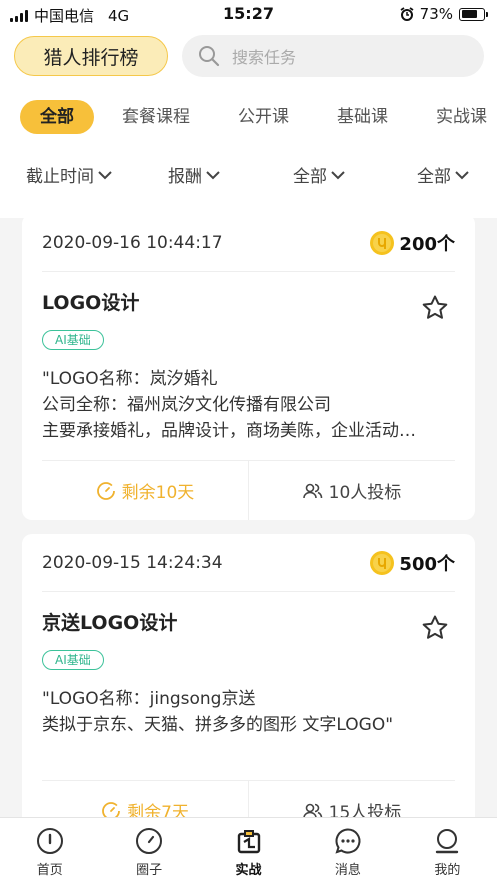 Image resolution: width=497 pixels, height=883 pixels. I want to click on nav-me: 我的, so click(447, 850).